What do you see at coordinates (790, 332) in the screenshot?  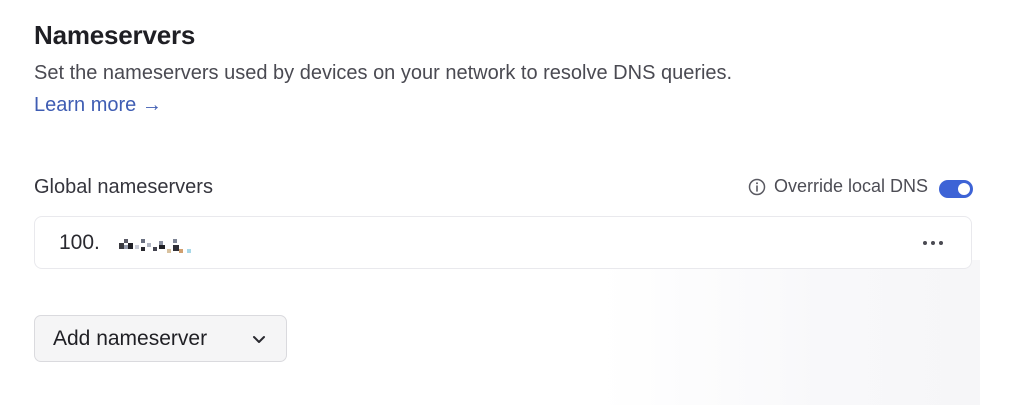 I see `background-fade` at bounding box center [790, 332].